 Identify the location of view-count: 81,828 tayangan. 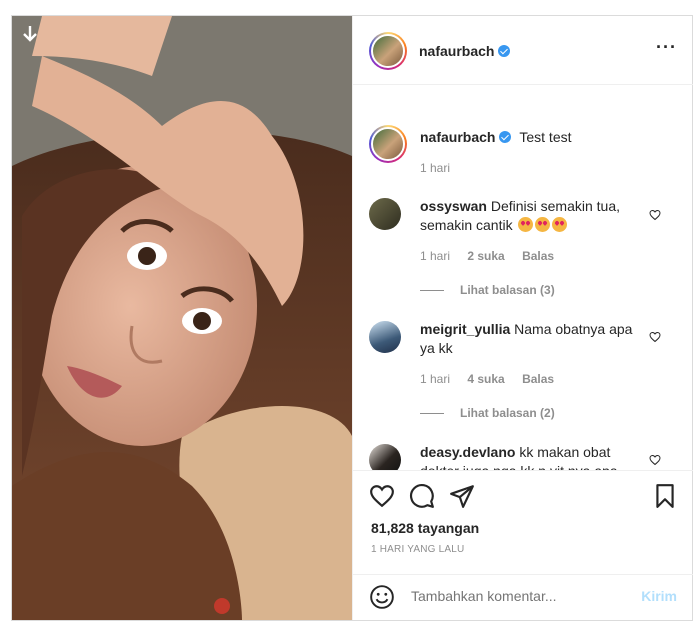
(425, 528).